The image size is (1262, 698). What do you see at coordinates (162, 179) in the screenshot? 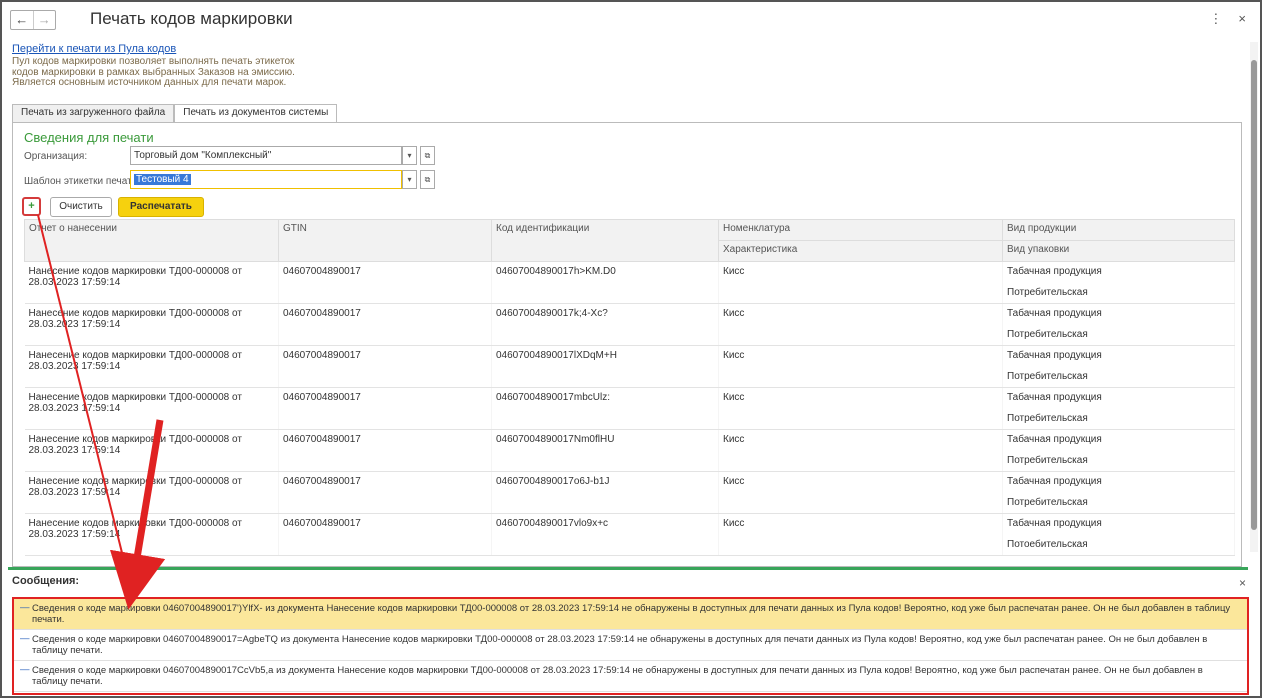
I see `template-value: Тестовый 4` at bounding box center [162, 179].